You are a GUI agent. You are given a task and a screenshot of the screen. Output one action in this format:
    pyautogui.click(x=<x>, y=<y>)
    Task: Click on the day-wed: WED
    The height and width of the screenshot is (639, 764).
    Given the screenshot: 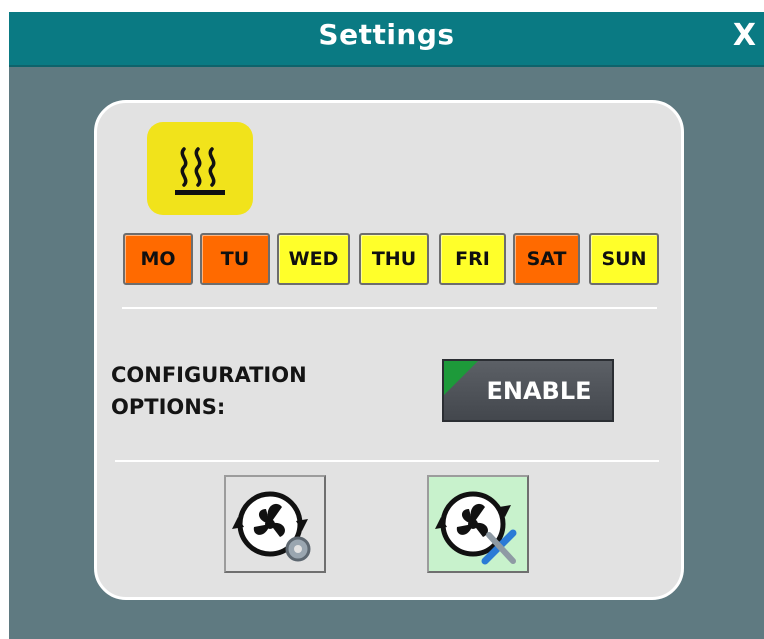 What is the action you would take?
    pyautogui.click(x=313, y=259)
    